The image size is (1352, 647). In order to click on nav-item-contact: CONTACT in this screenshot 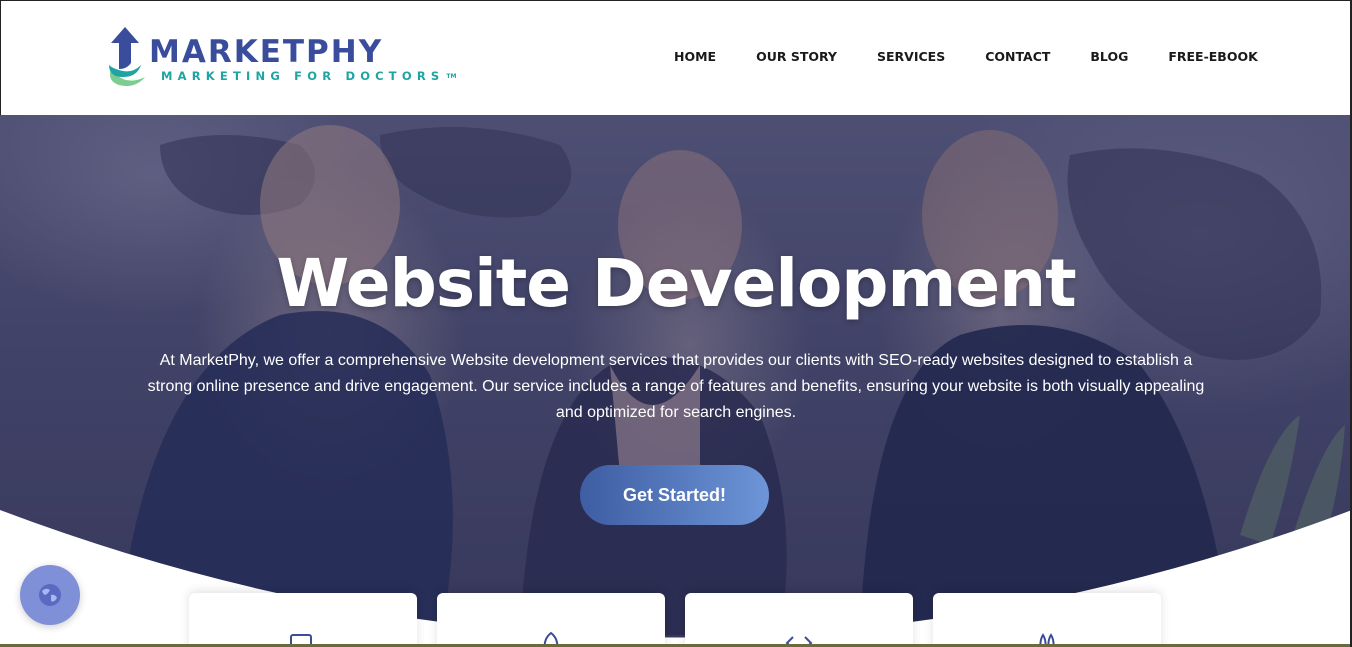, I will do `click(1017, 57)`.